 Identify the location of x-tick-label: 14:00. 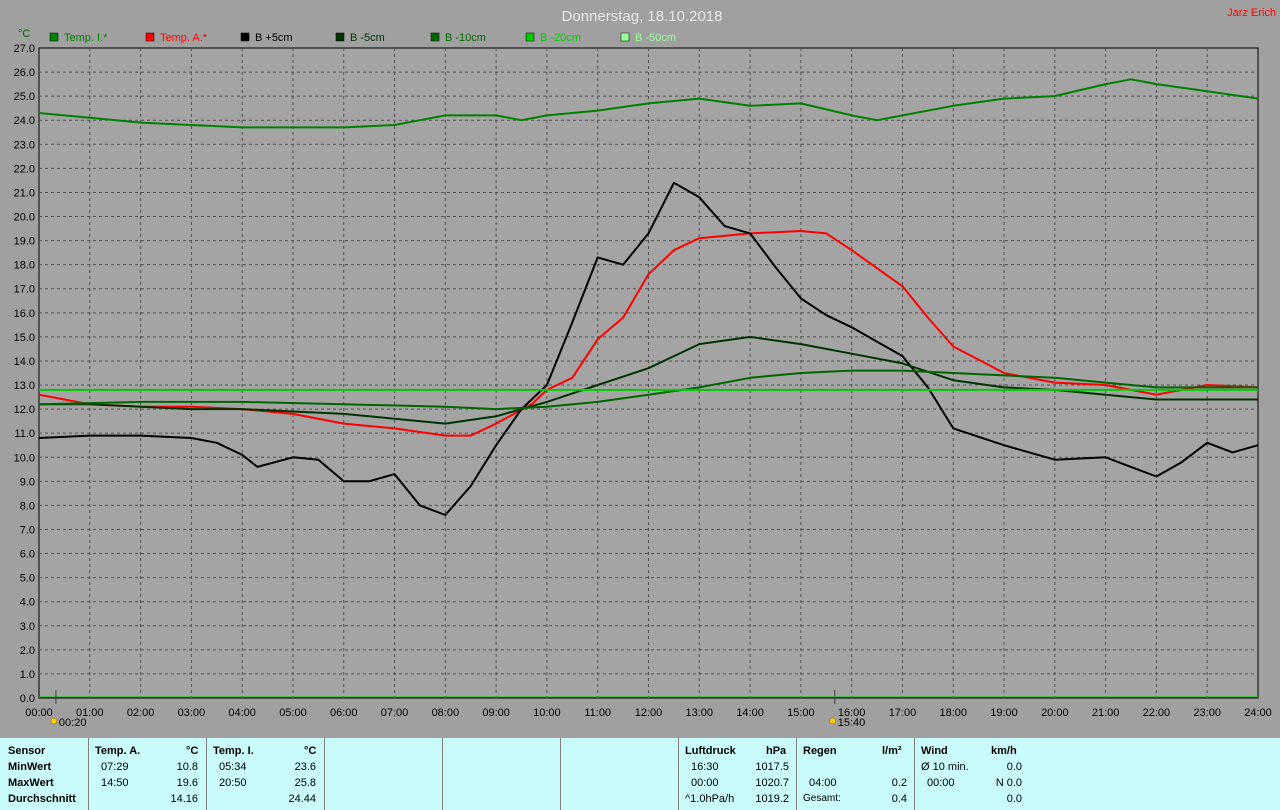
(750, 713).